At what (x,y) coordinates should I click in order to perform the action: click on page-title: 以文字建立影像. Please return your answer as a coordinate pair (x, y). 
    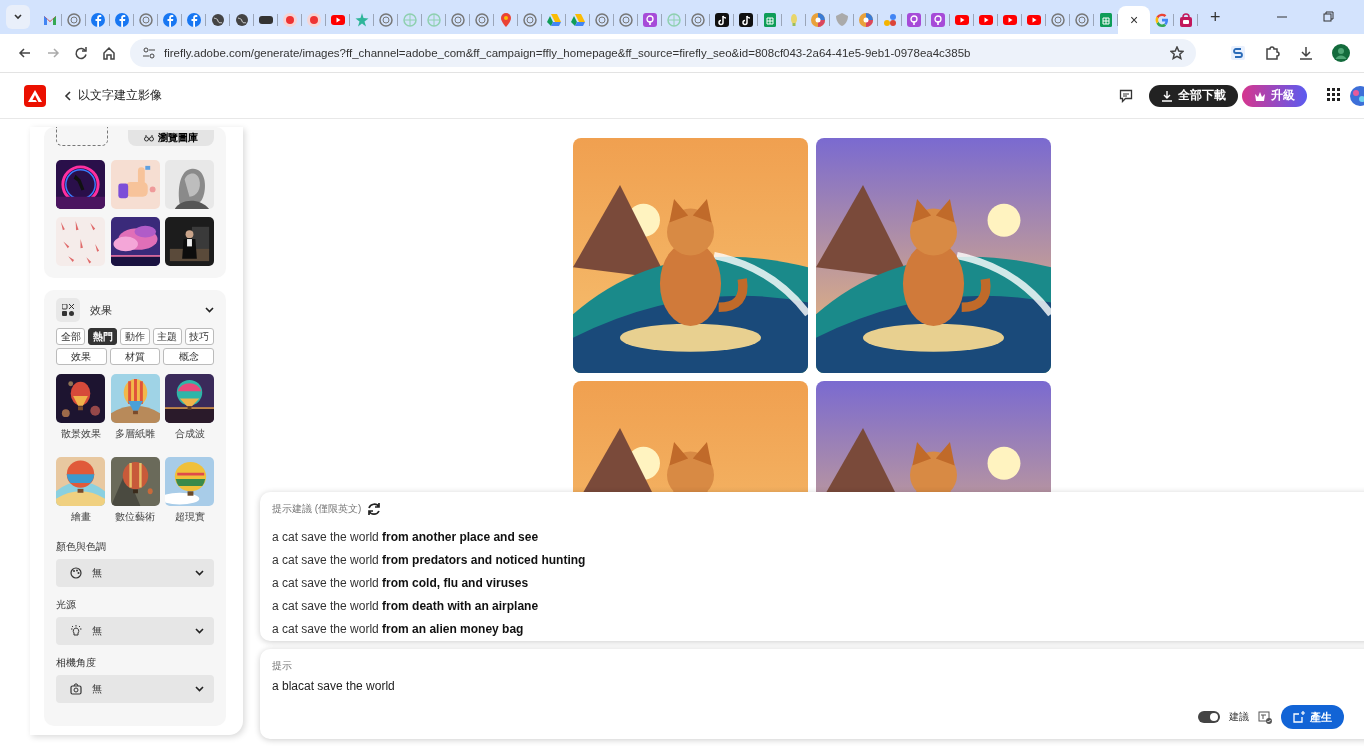
    Looking at the image, I should click on (120, 95).